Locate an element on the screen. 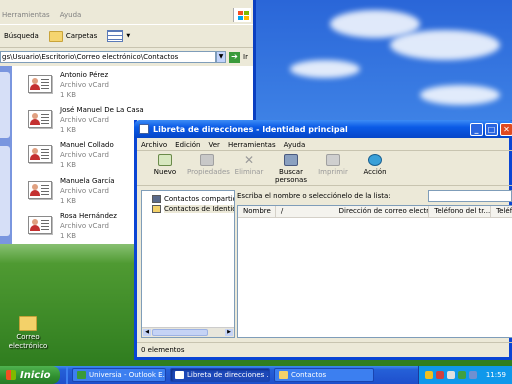 The height and width of the screenshot is (384, 512). list-item: Rosa Hernández Archivo vCard 1 KB is located at coordinates (72, 226).